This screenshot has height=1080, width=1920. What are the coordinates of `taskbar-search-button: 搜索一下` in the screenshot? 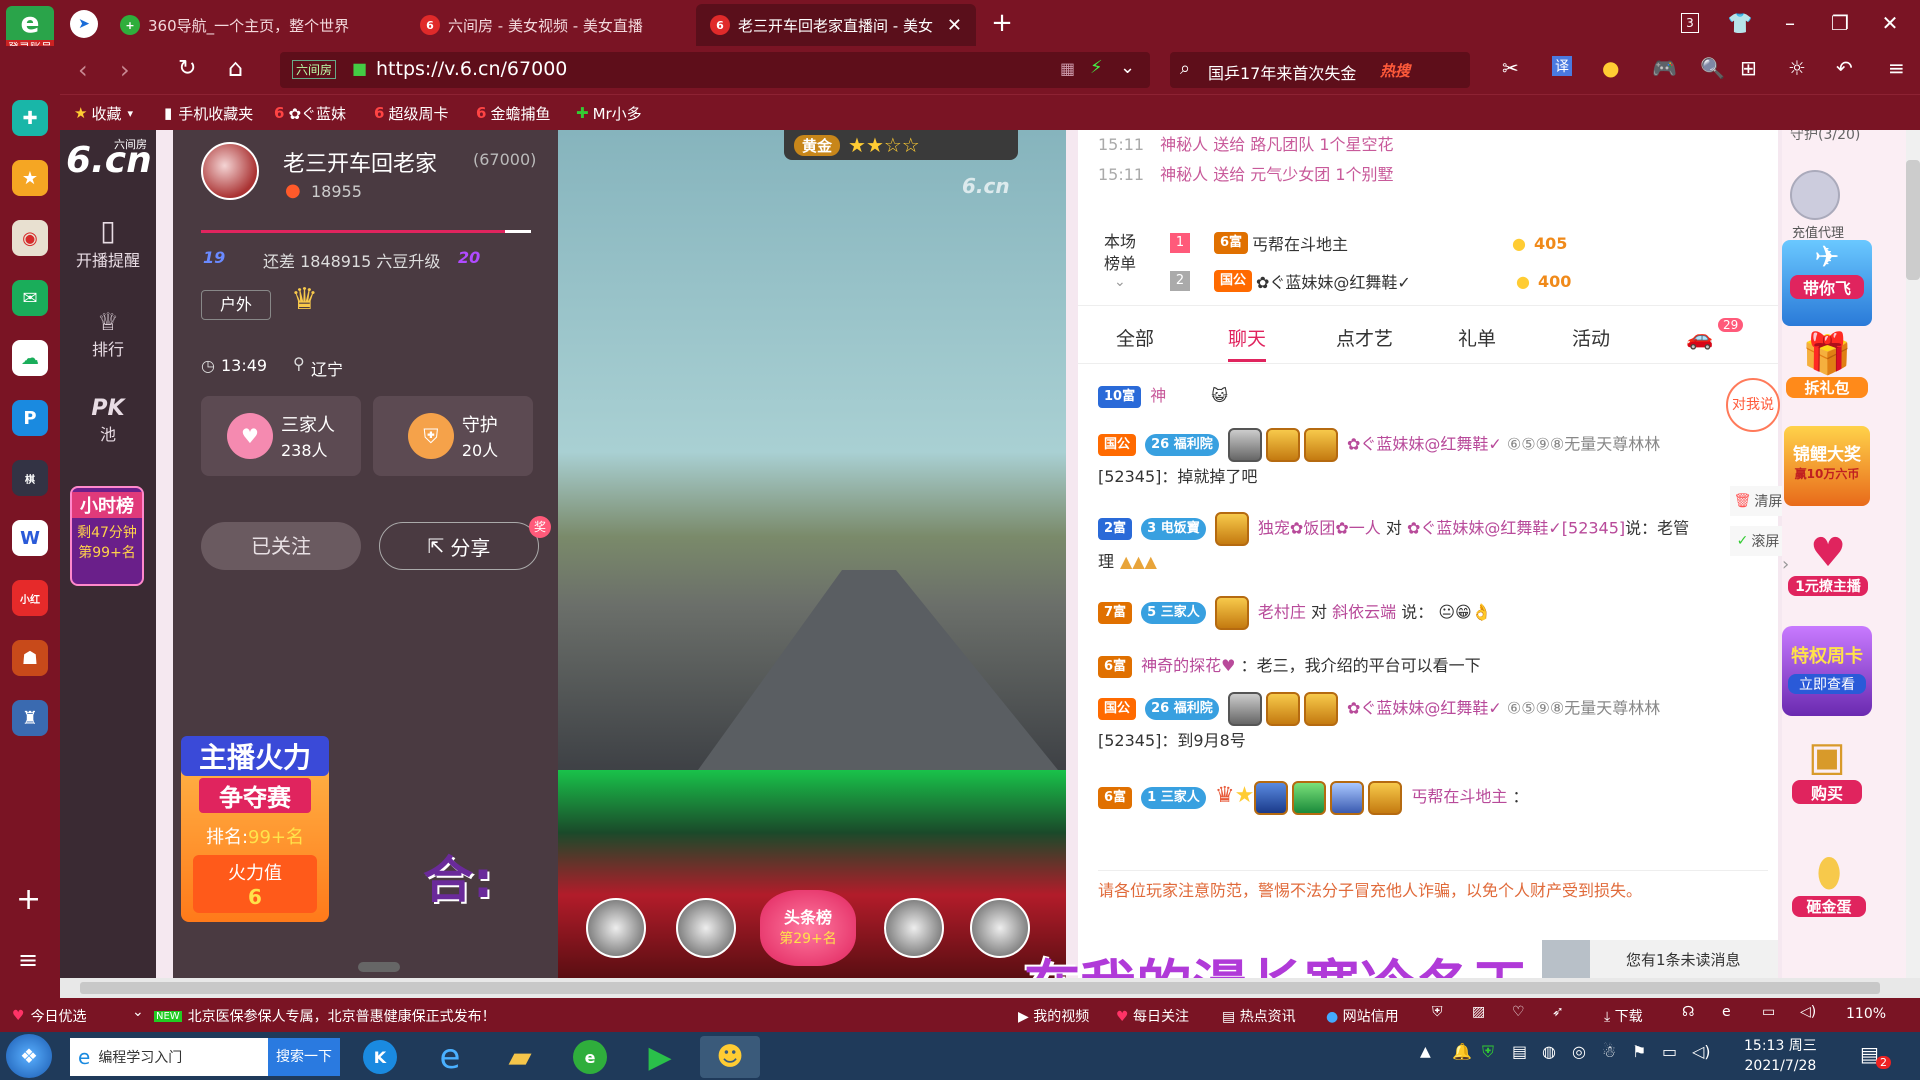 It's located at (304, 1057).